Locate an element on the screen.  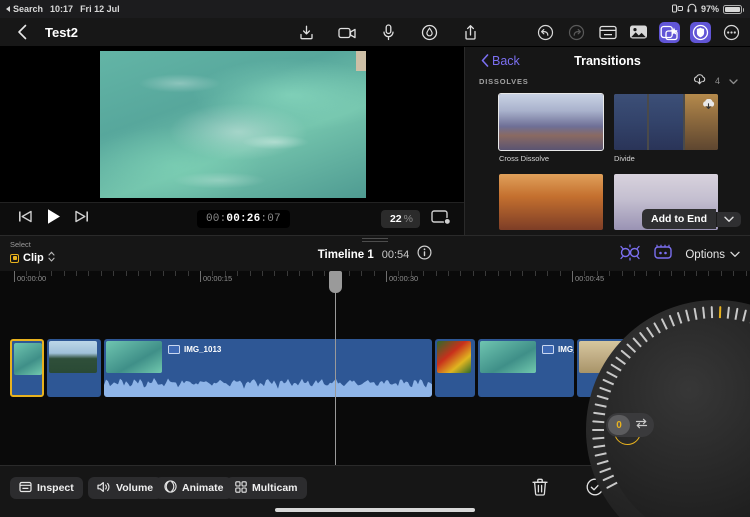
panel-back-button: Back is located at coordinates (492, 61).